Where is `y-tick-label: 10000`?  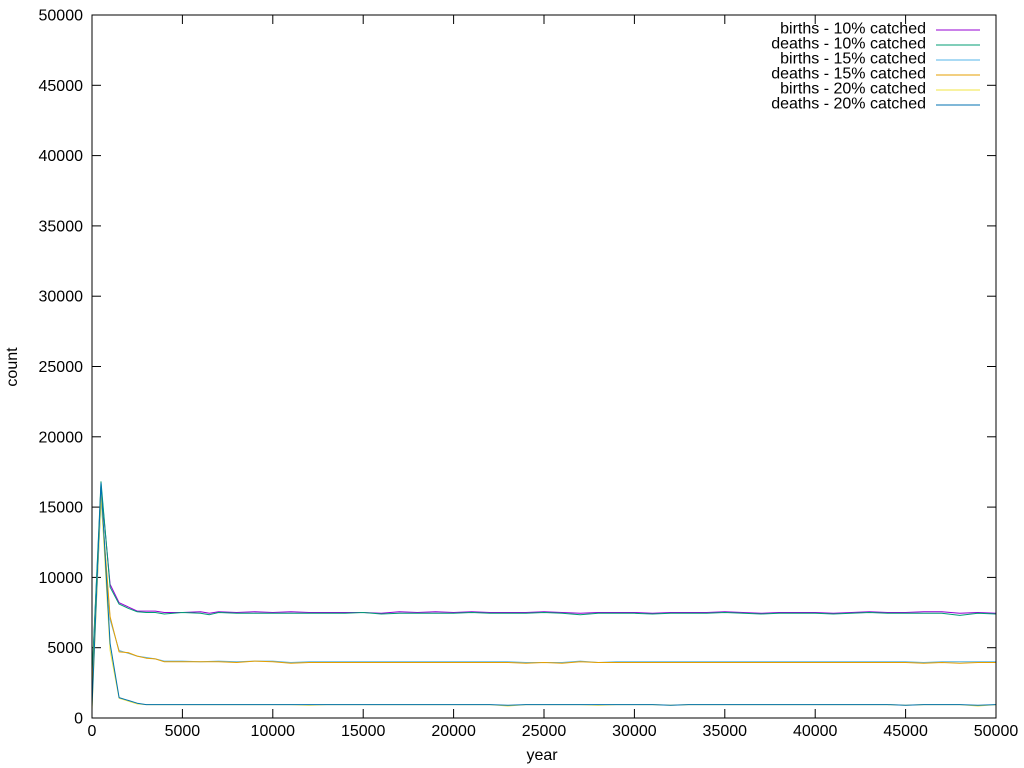
y-tick-label: 10000 is located at coordinates (61, 578).